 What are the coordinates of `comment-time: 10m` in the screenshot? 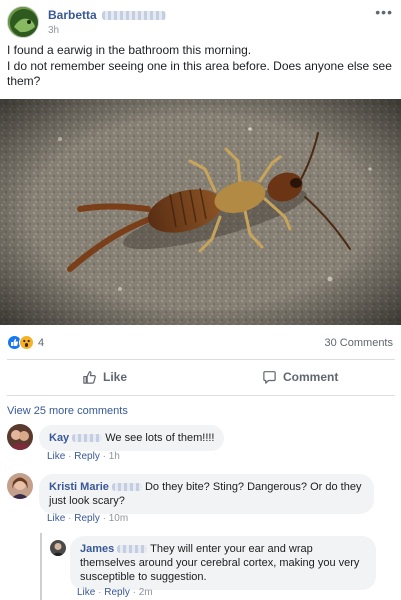 It's located at (118, 518).